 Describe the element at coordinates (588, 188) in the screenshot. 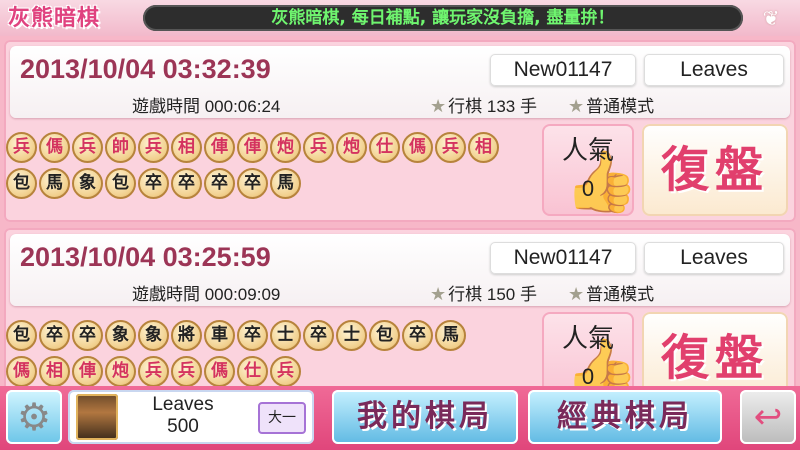

I see `popularity-count: 0` at that location.